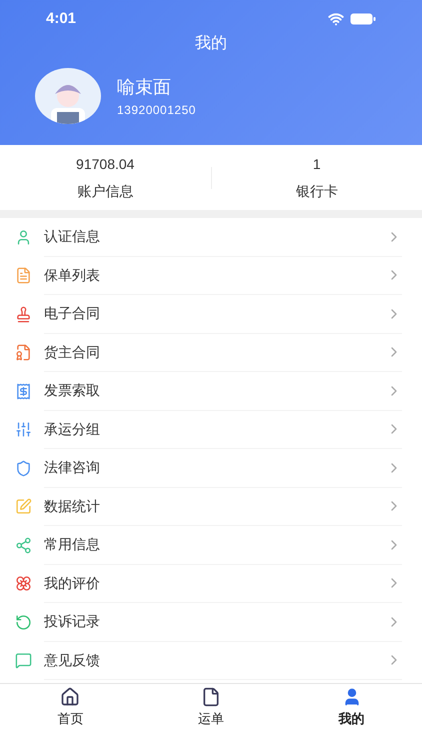 Image resolution: width=422 pixels, height=750 pixels. I want to click on menu-item: 常用信息, so click(211, 545).